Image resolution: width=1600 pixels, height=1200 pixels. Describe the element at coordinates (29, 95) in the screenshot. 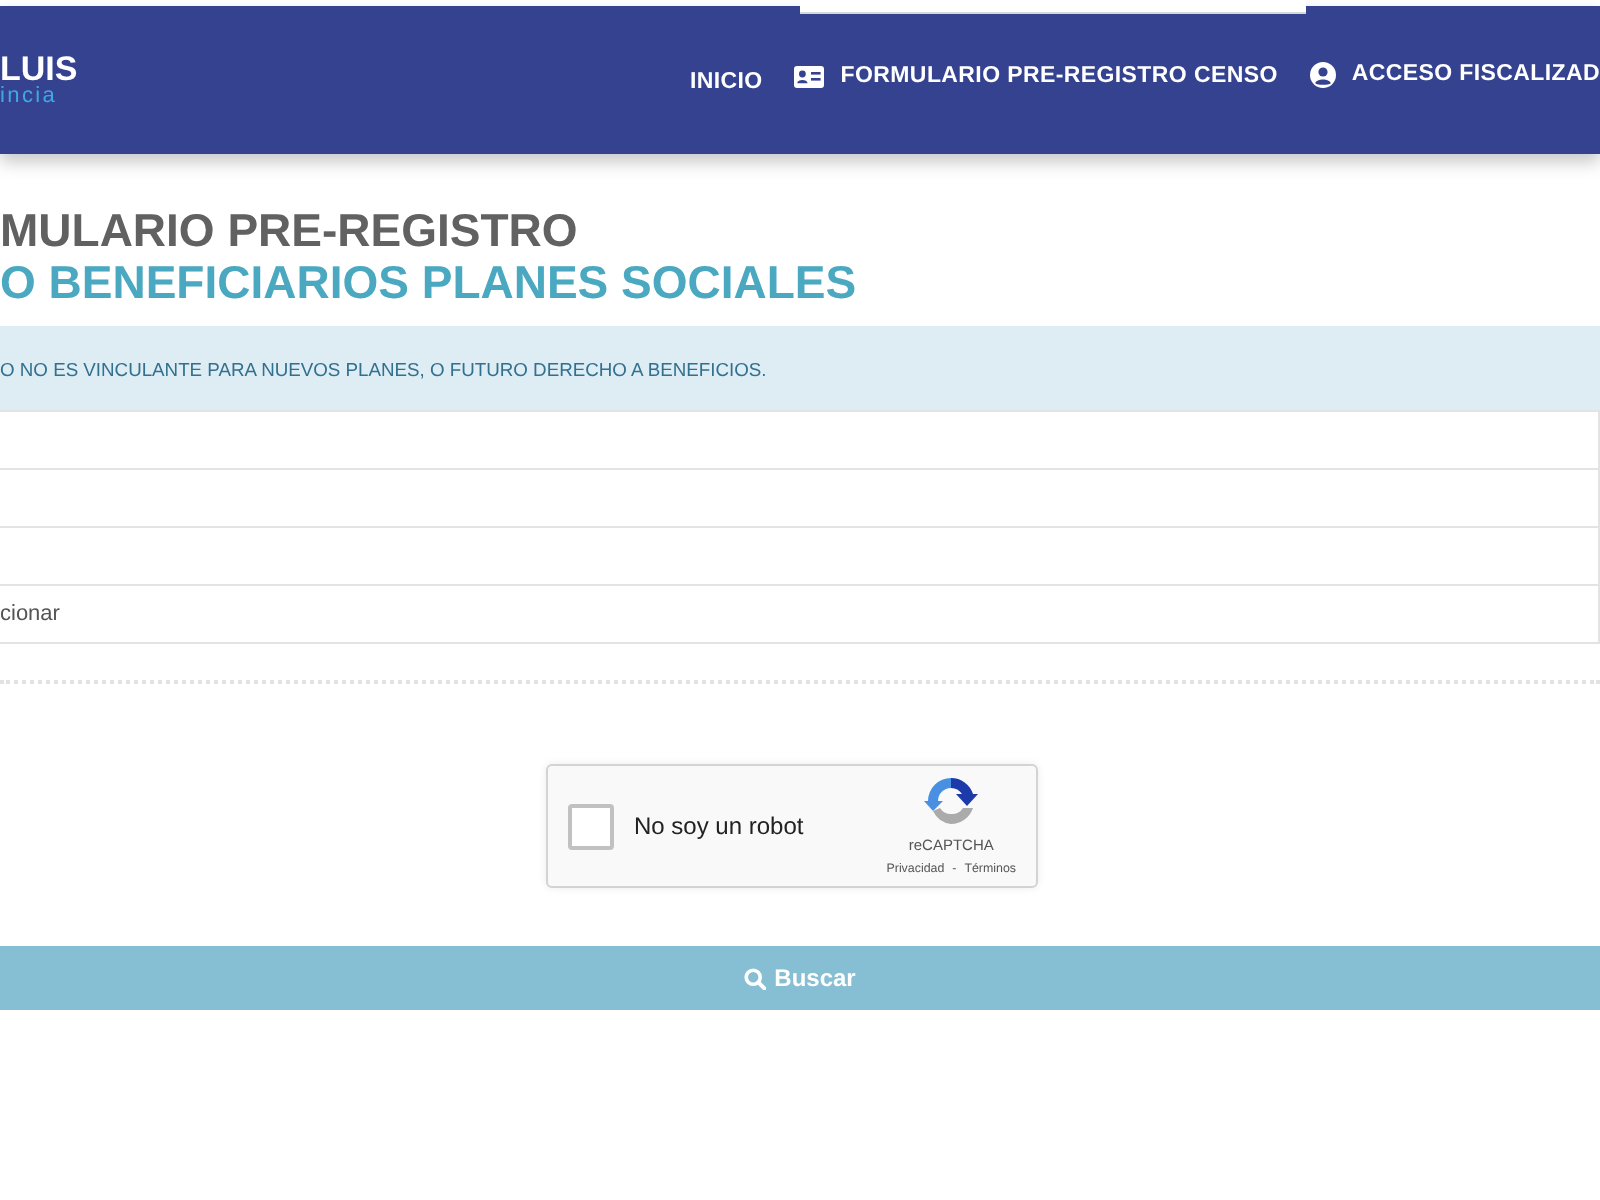

I see `logo-subtitle: incia` at that location.